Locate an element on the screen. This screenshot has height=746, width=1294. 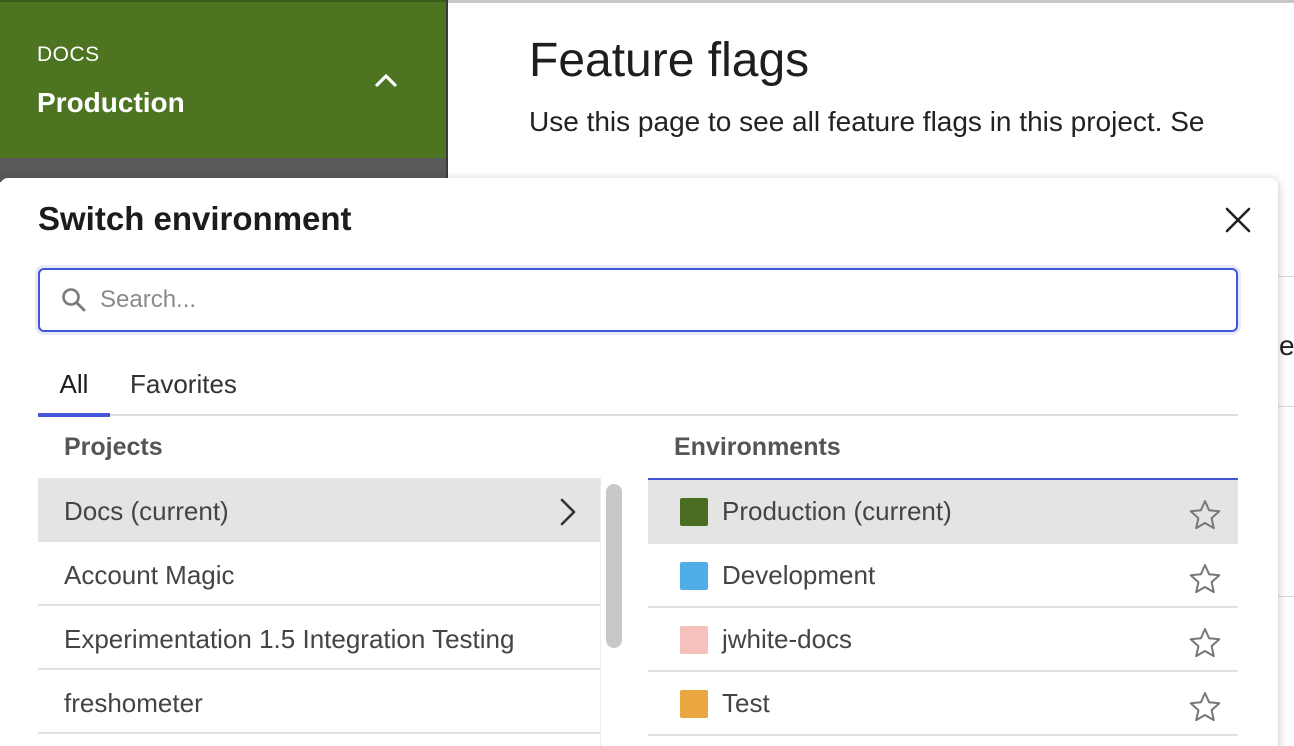
dialog-title: Switch environment is located at coordinates (195, 218).